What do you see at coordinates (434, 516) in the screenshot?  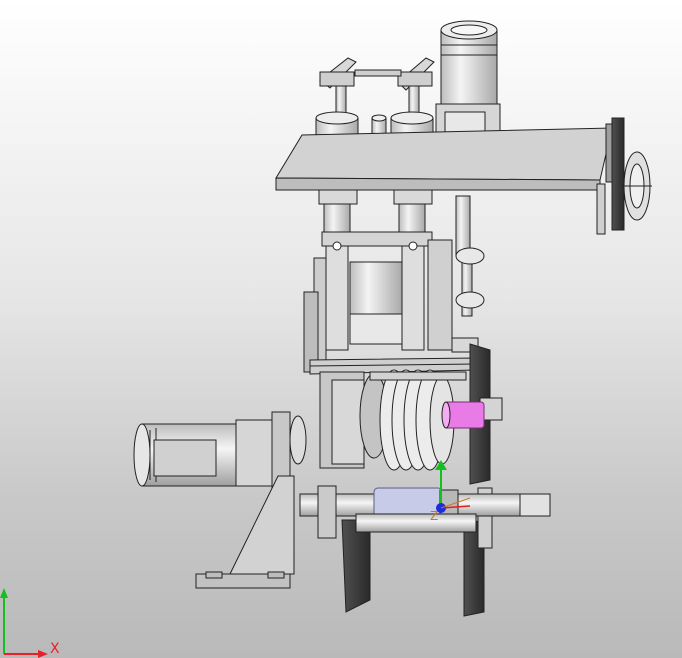 I see `origin-z-label: Z` at bounding box center [434, 516].